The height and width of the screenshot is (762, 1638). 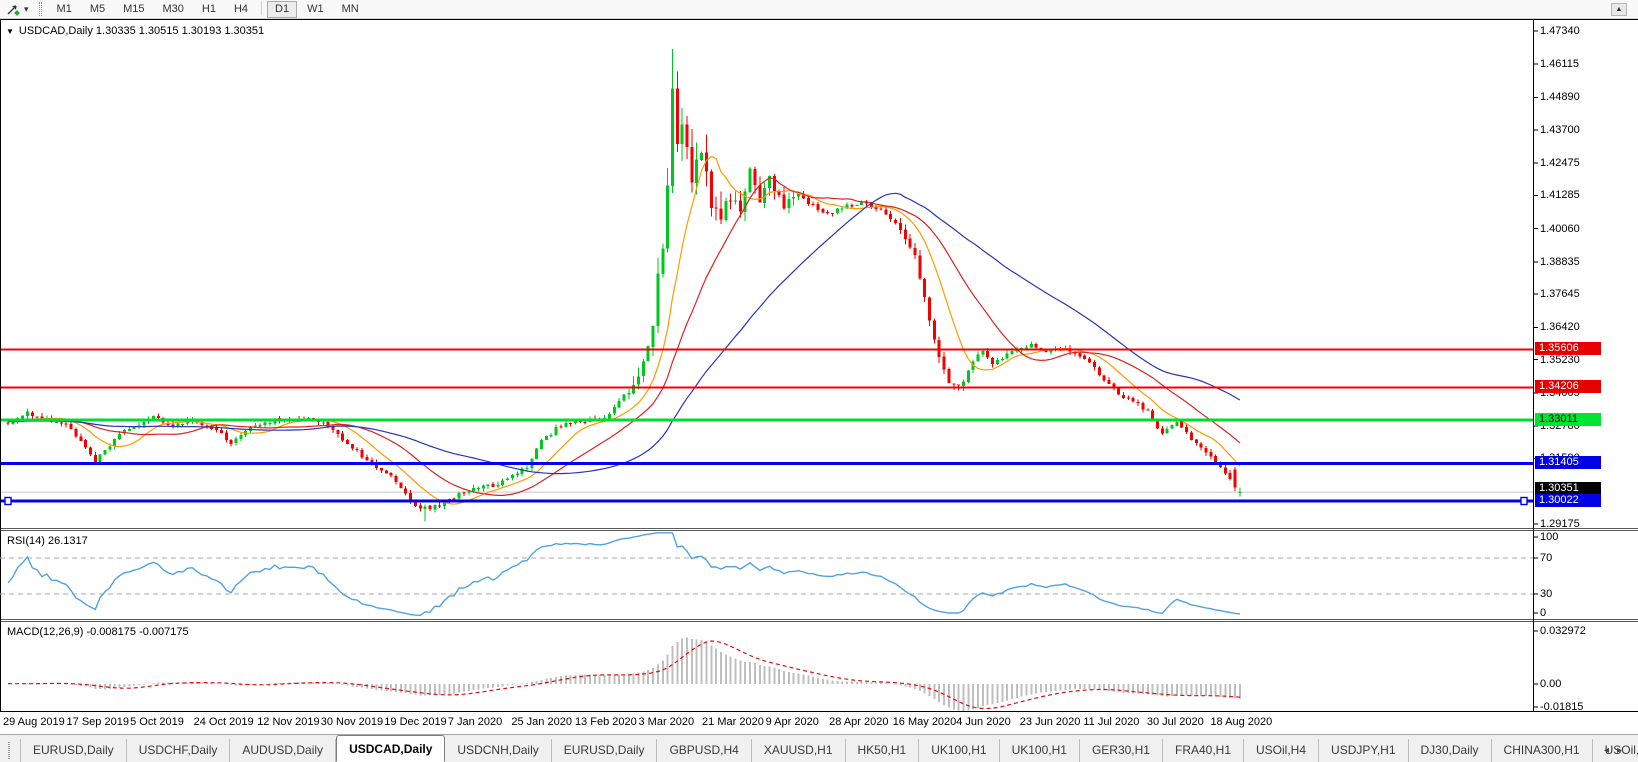 I want to click on timeframe-button-d1: D1, so click(x=282, y=9).